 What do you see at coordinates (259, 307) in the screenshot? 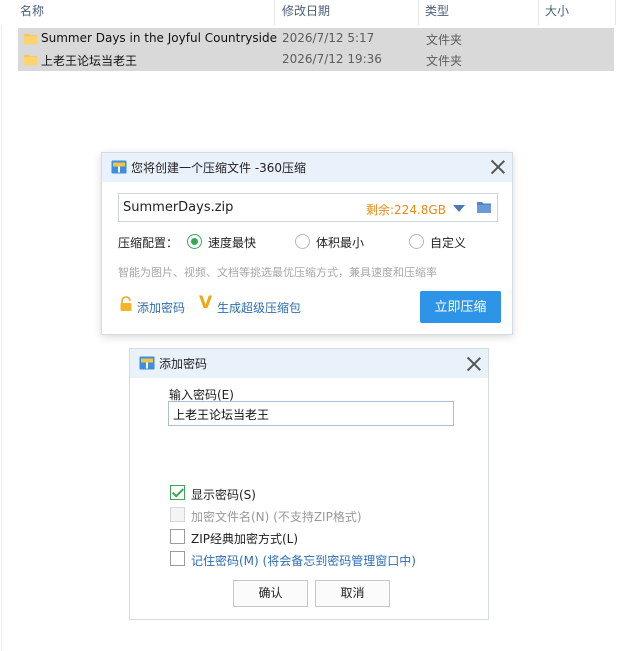
I see `super-pack-link: 生成超级压缩包` at bounding box center [259, 307].